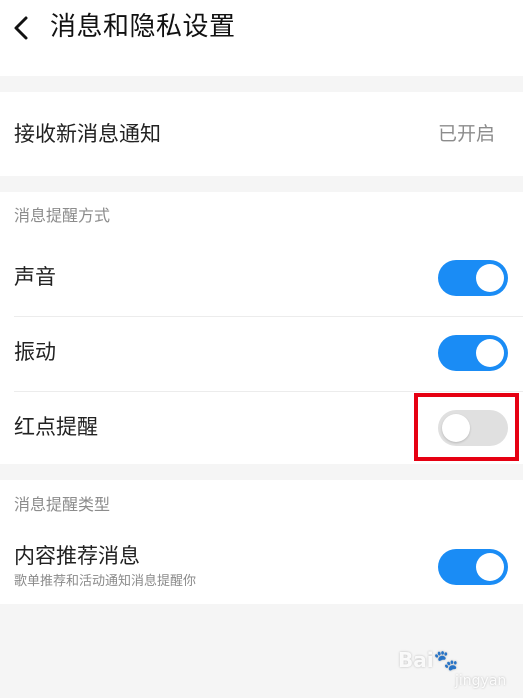 This screenshot has height=698, width=523. What do you see at coordinates (473, 278) in the screenshot?
I see `sound-toggle` at bounding box center [473, 278].